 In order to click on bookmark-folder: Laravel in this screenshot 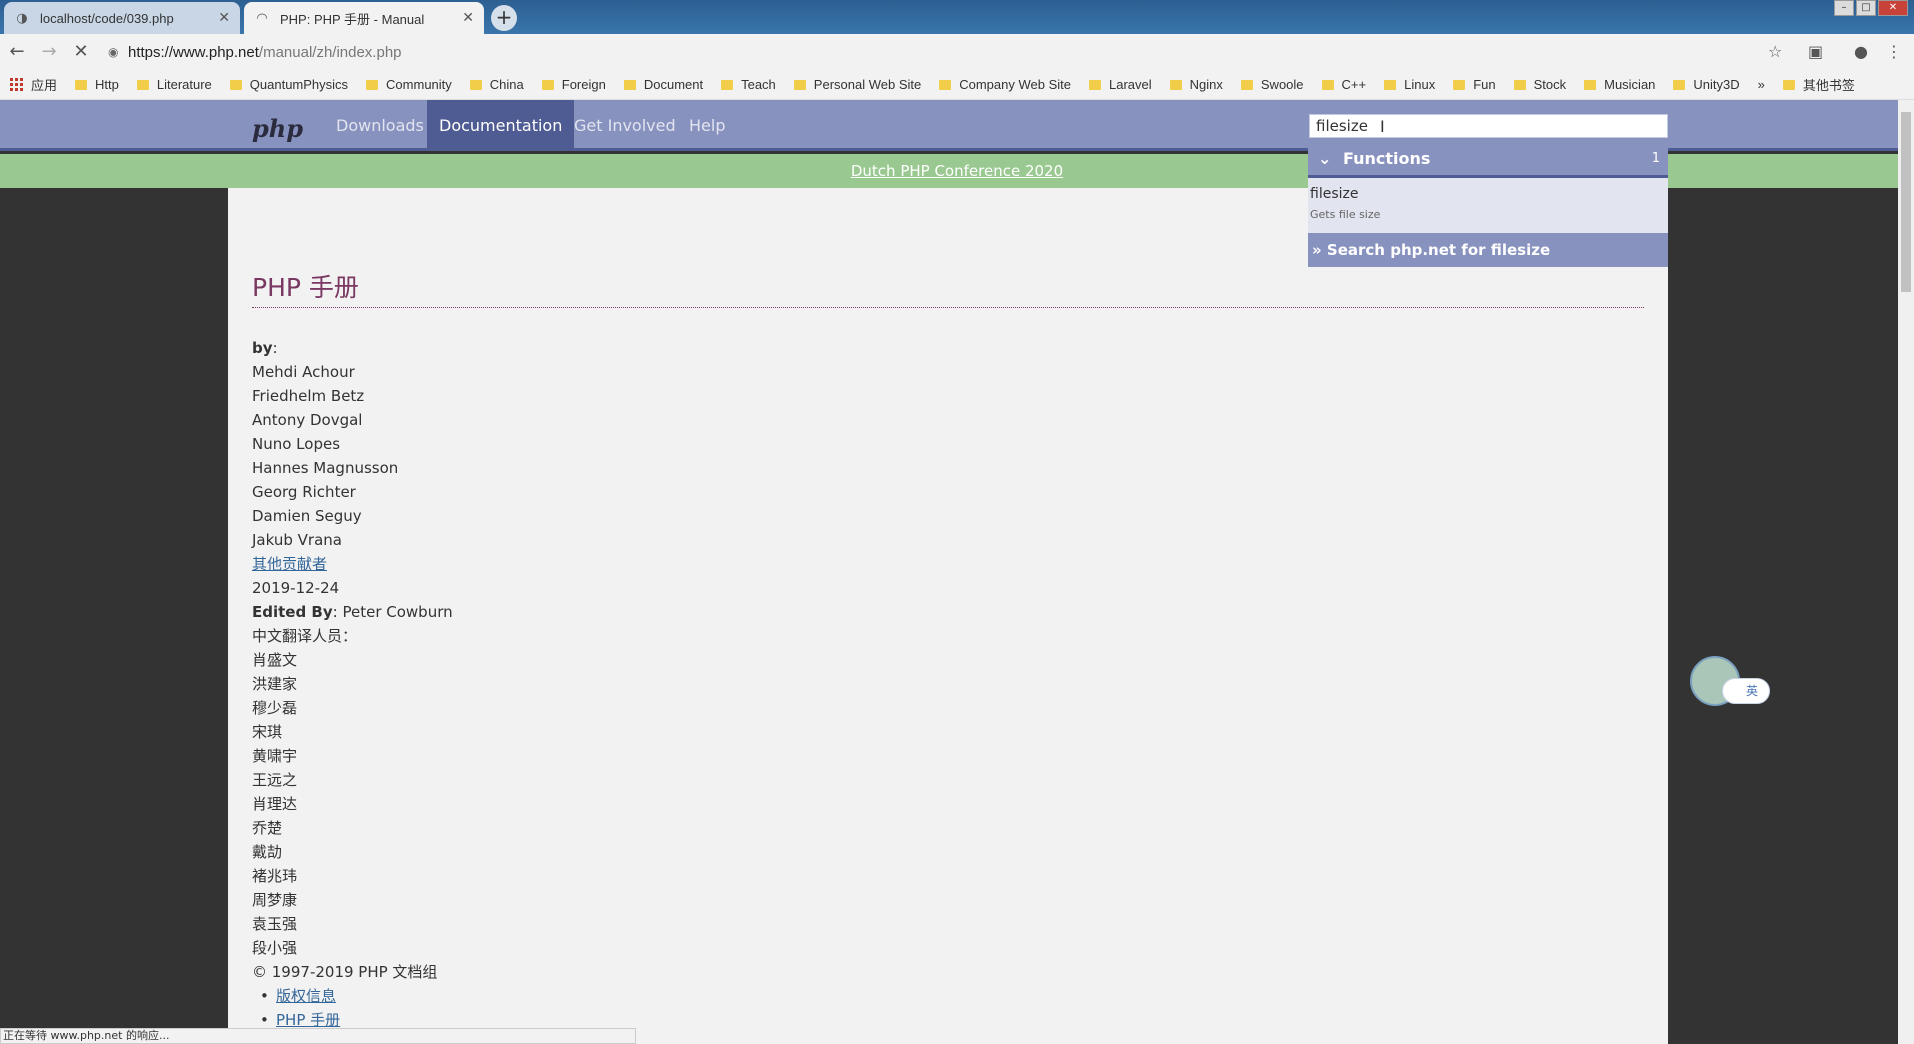, I will do `click(1120, 84)`.